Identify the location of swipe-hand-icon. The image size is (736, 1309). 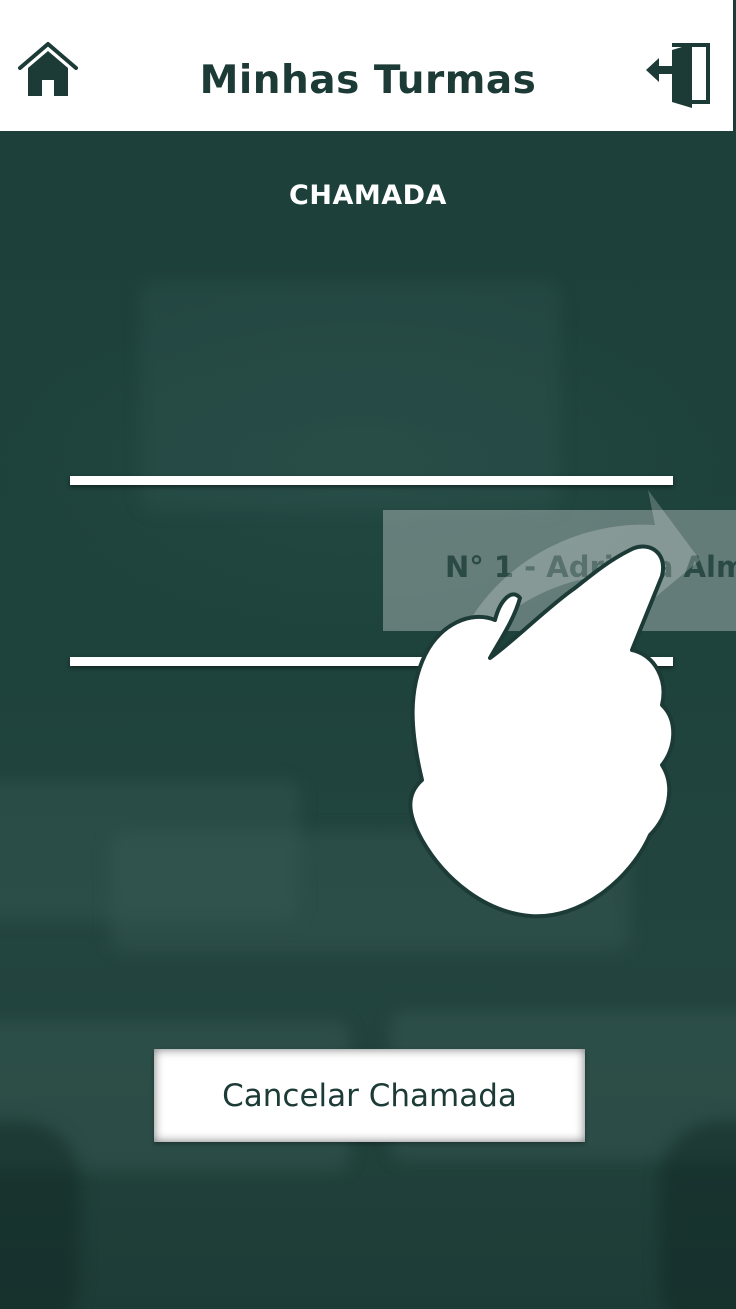
(554, 704).